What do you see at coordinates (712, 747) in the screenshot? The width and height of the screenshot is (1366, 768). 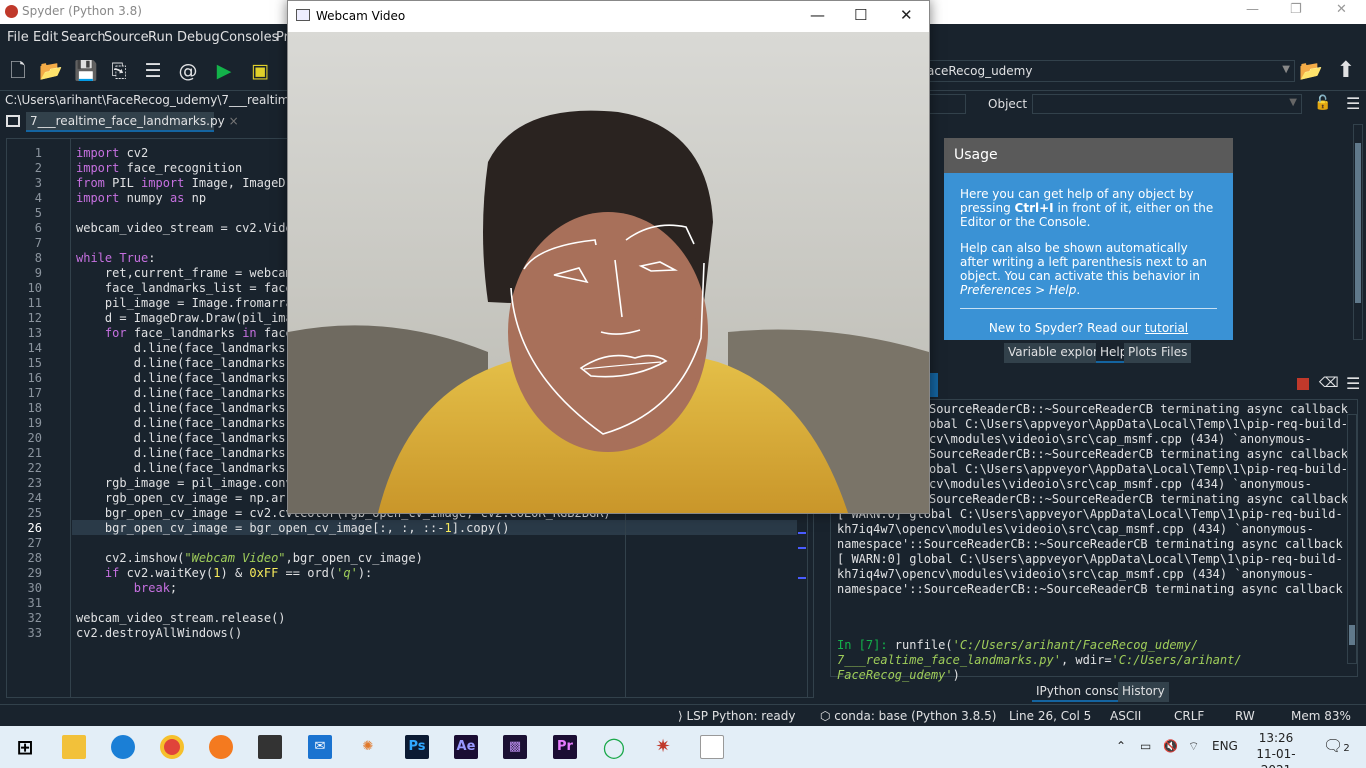 I see `notepad-icon` at bounding box center [712, 747].